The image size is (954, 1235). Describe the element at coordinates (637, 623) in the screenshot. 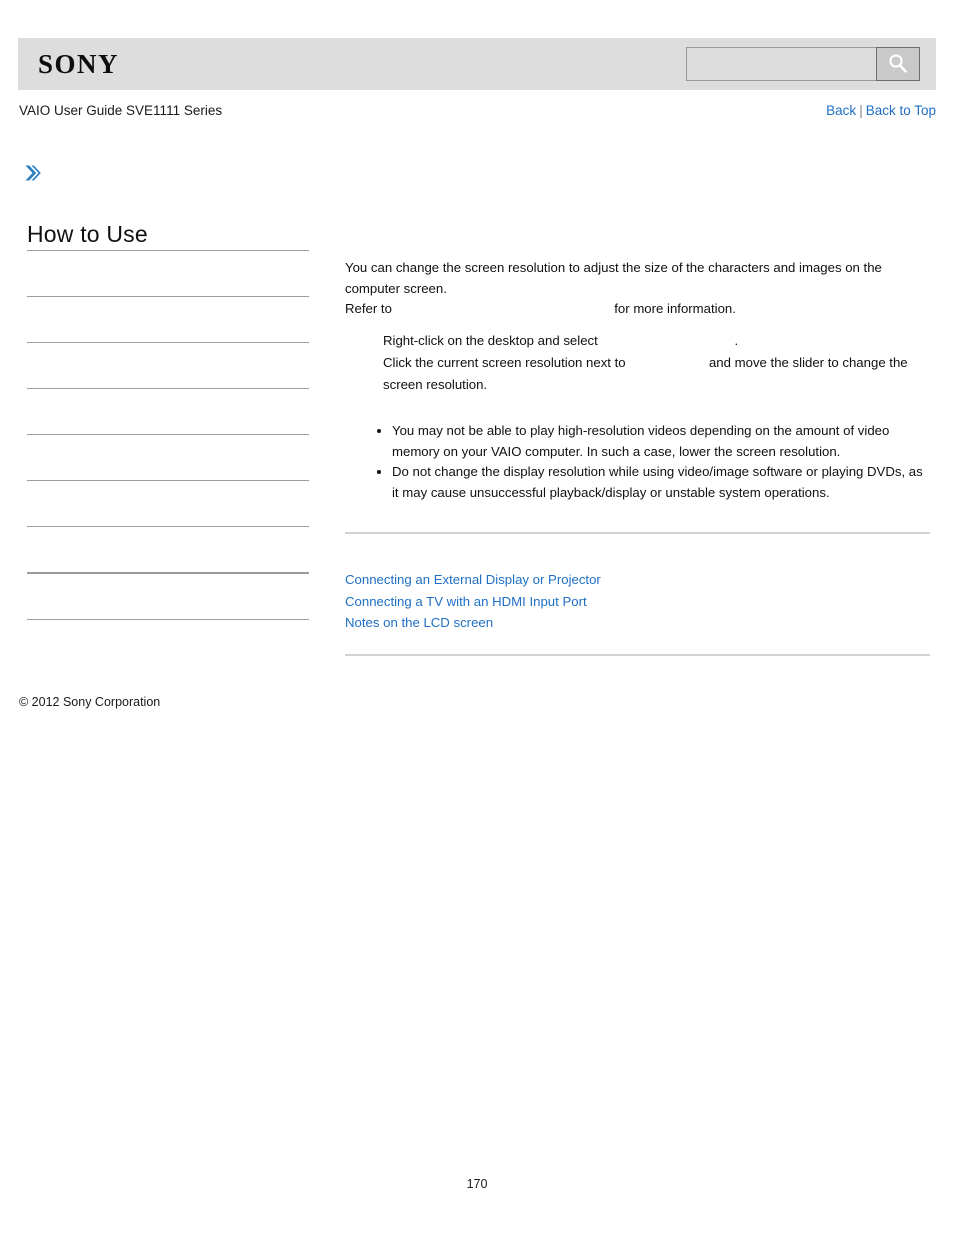

I see `related-link-3: Notes on the LCD screen` at that location.